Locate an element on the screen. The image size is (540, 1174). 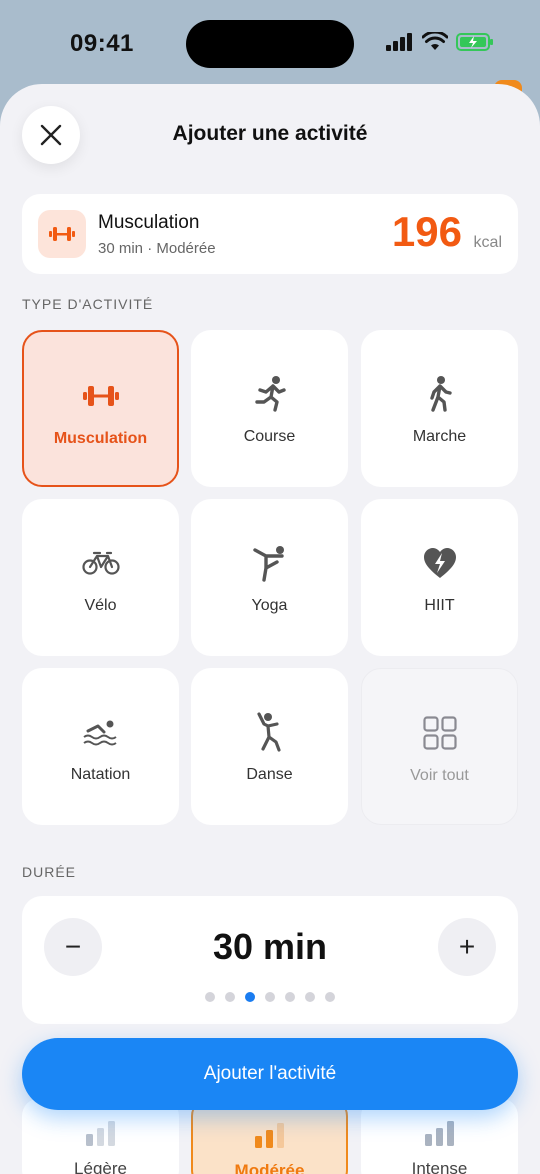
dance-icon is located at coordinates (270, 732).